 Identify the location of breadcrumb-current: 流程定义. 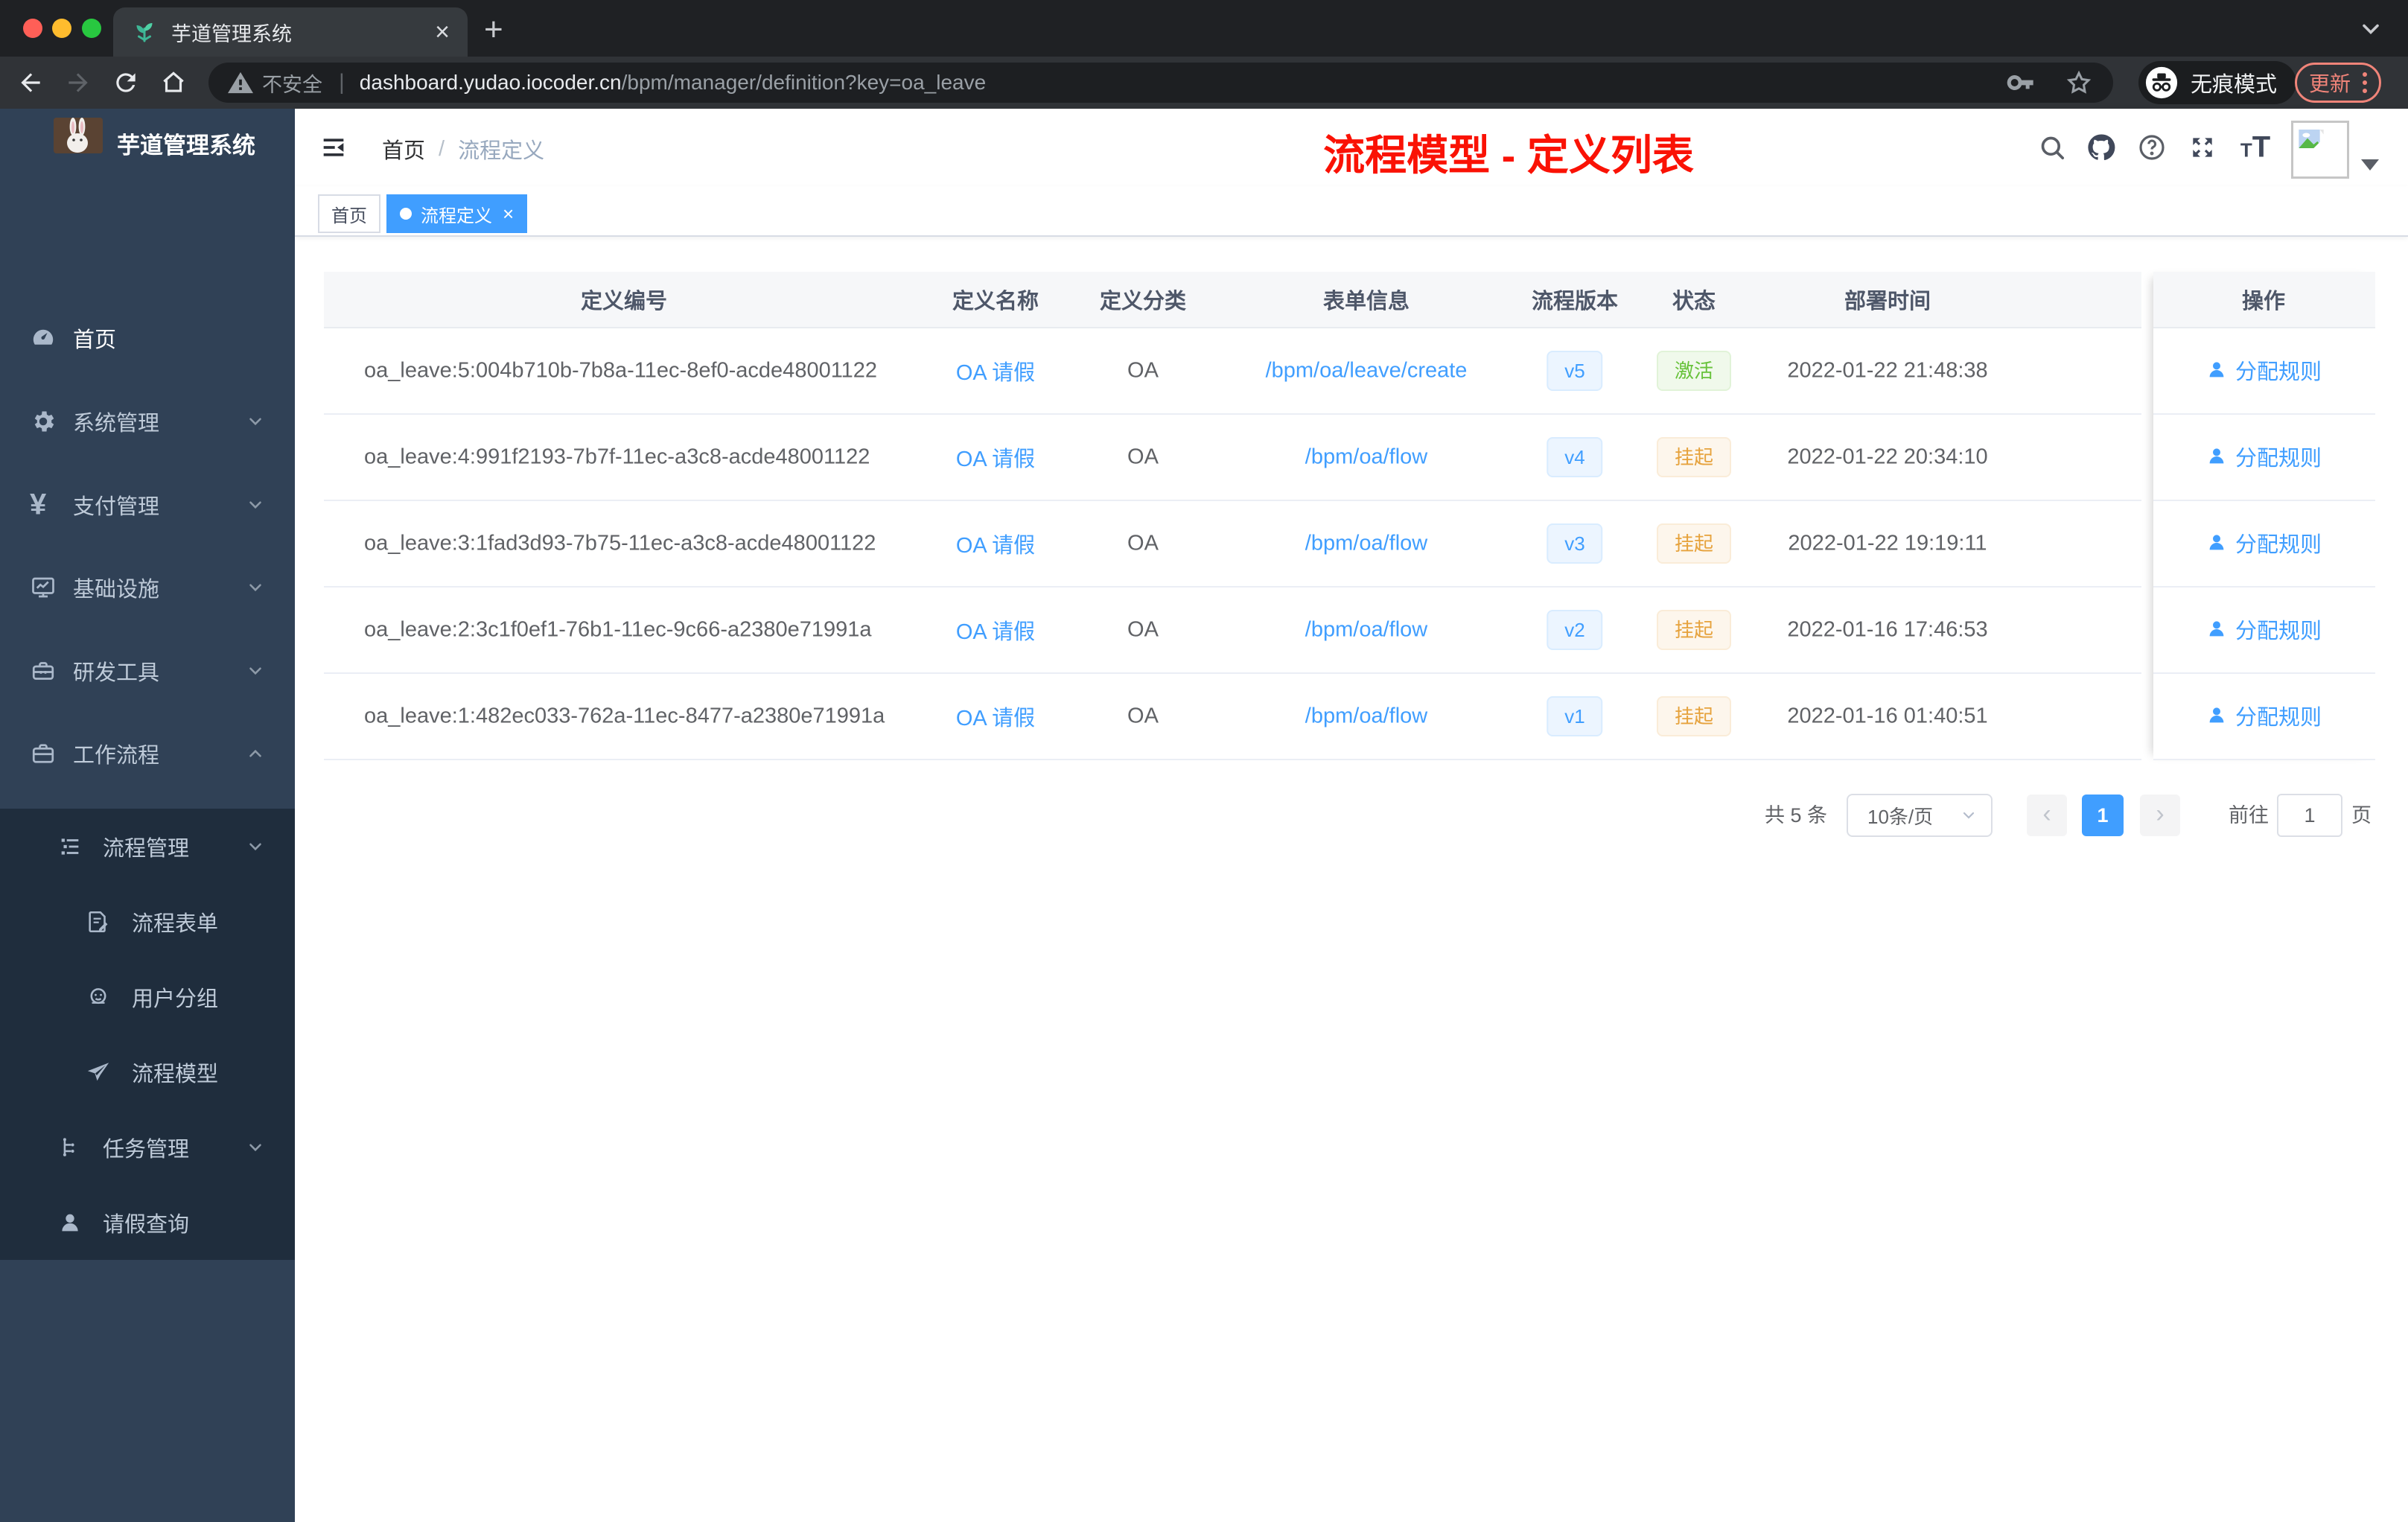
(501, 151).